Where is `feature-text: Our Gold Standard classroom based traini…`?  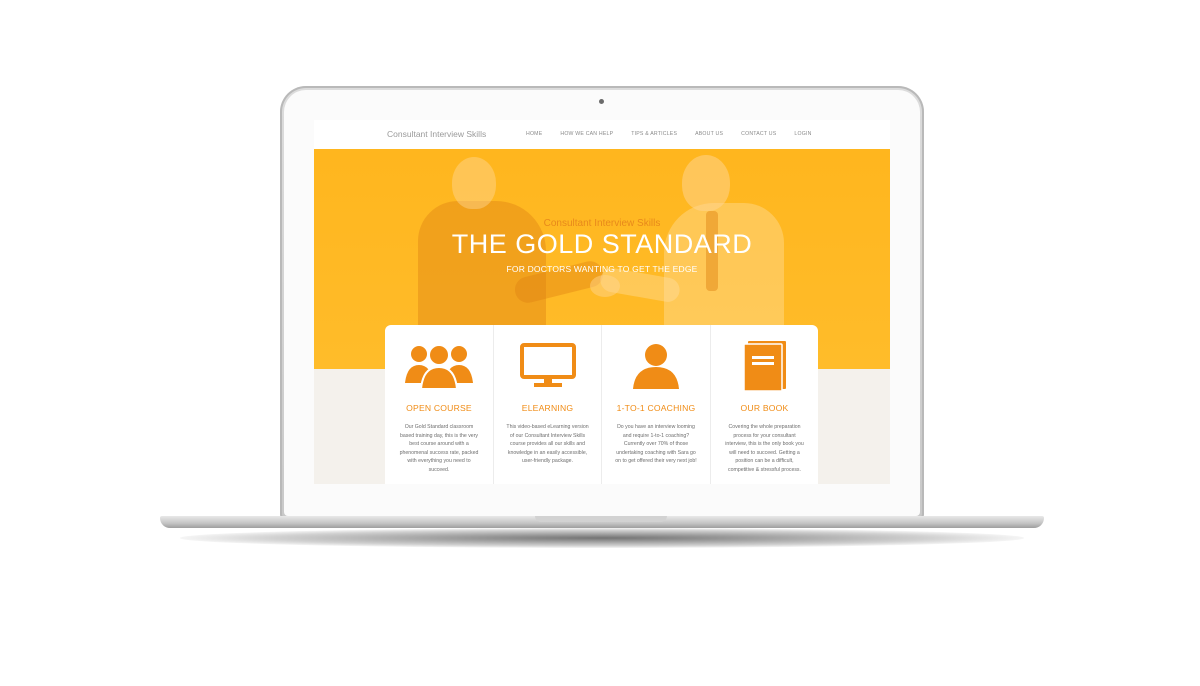
feature-text: Our Gold Standard classroom based traini… is located at coordinates (439, 448).